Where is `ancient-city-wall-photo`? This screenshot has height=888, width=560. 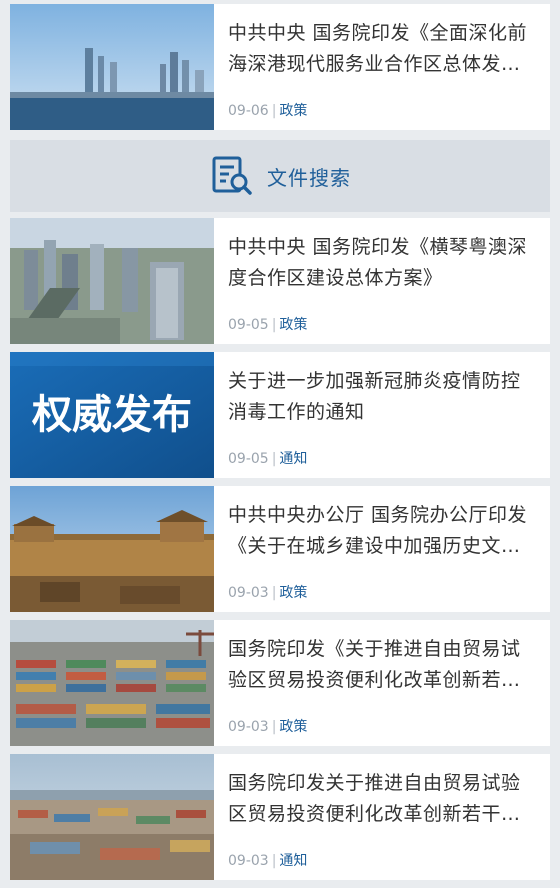
ancient-city-wall-photo is located at coordinates (112, 549).